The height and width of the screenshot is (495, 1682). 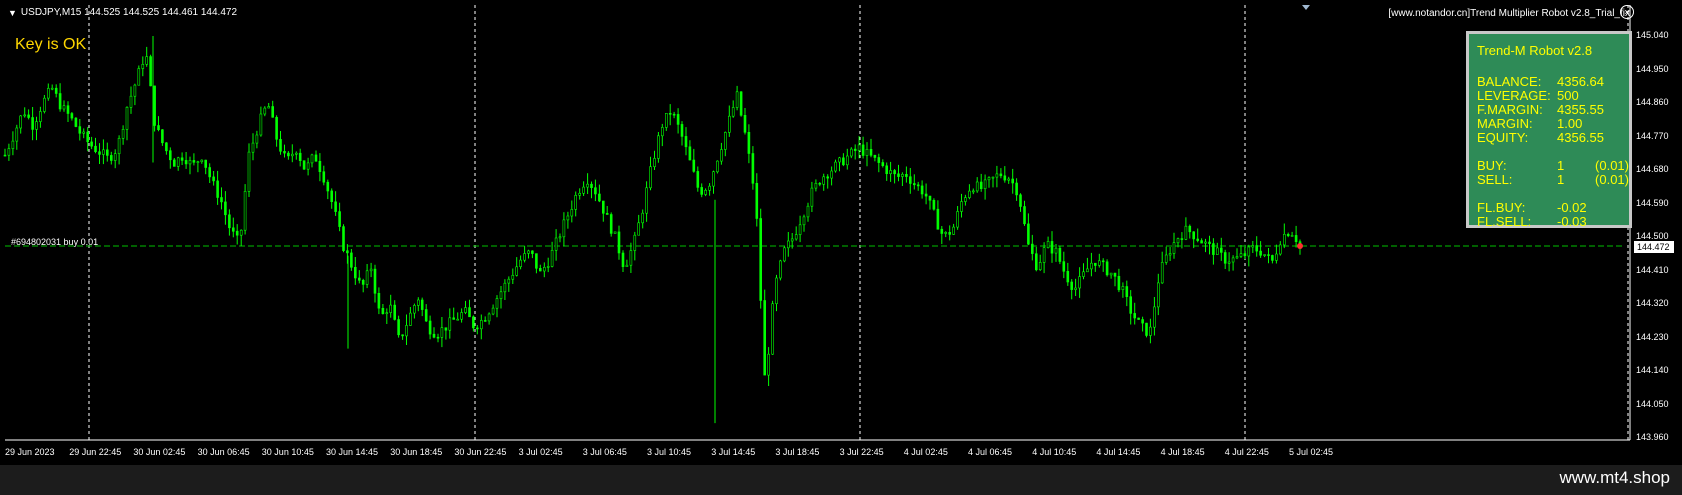 What do you see at coordinates (1553, 165) in the screenshot?
I see `panel-row-buy: BUY: 1 (0.01)` at bounding box center [1553, 165].